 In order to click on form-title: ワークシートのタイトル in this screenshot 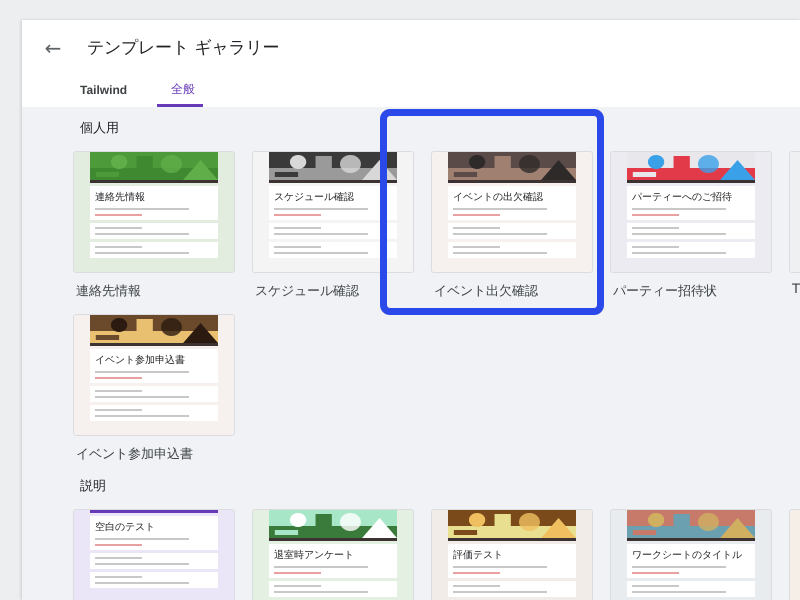, I will do `click(687, 555)`.